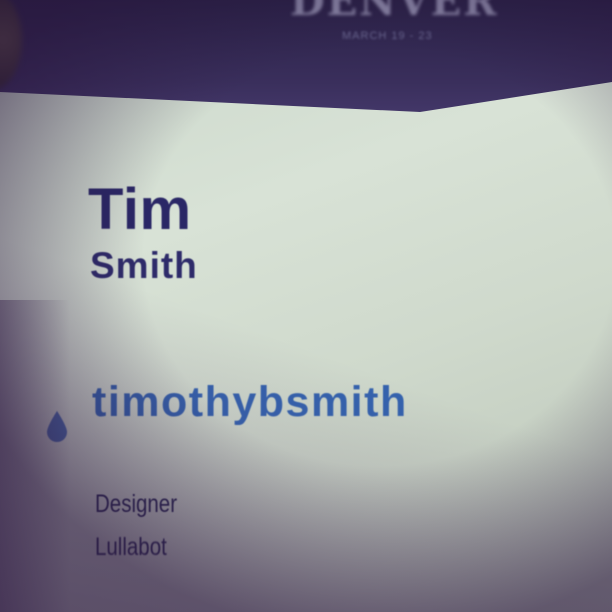  I want to click on job-role: Designer, so click(136, 504).